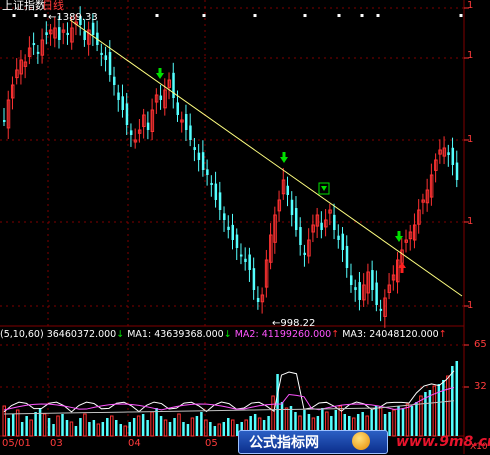  I want to click on legend-ma3-arrow: ↑, so click(442, 334).